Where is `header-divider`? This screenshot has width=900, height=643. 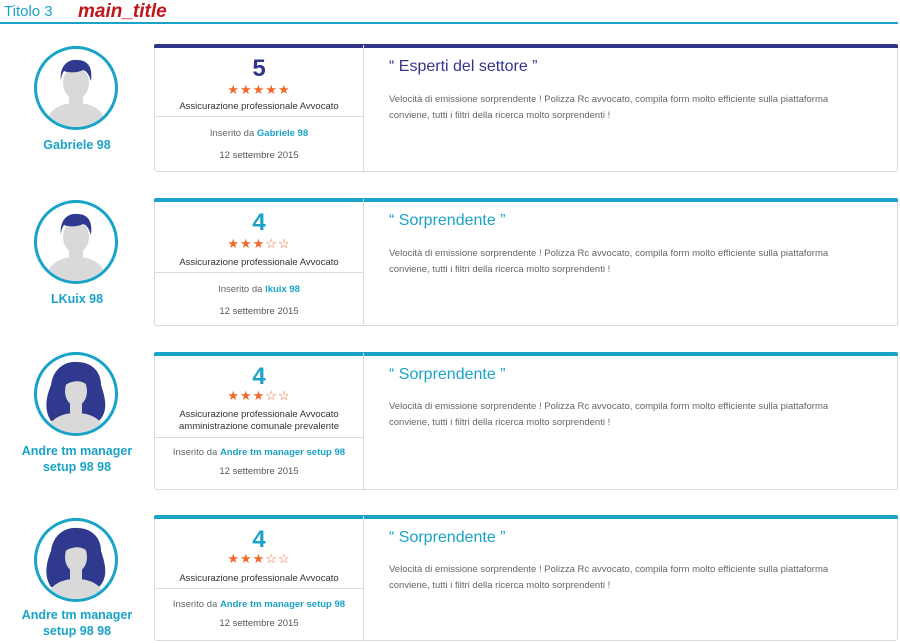
header-divider is located at coordinates (449, 23).